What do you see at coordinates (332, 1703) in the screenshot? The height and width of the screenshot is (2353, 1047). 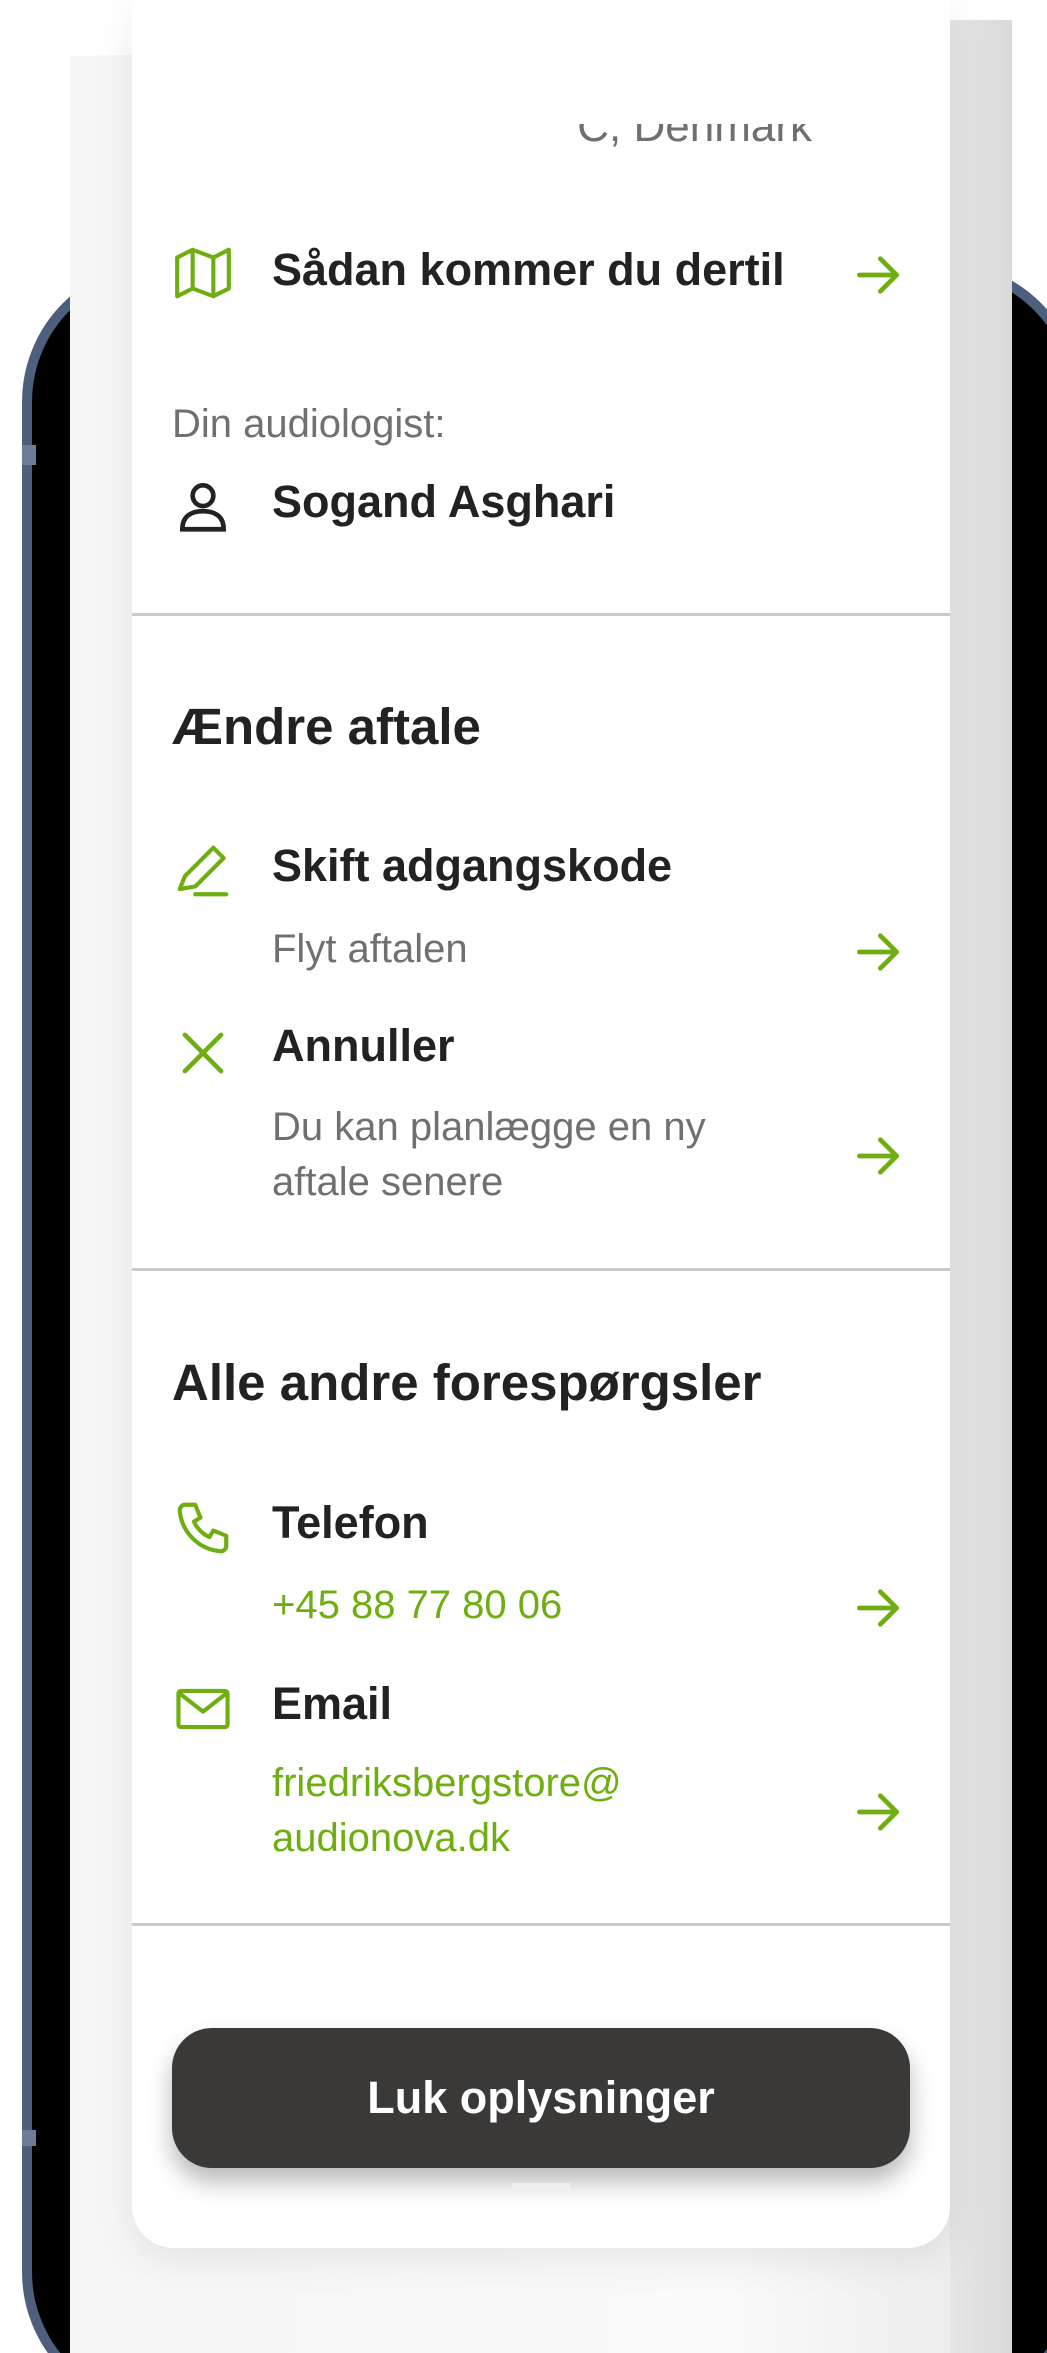 I see `email-label: Email` at bounding box center [332, 1703].